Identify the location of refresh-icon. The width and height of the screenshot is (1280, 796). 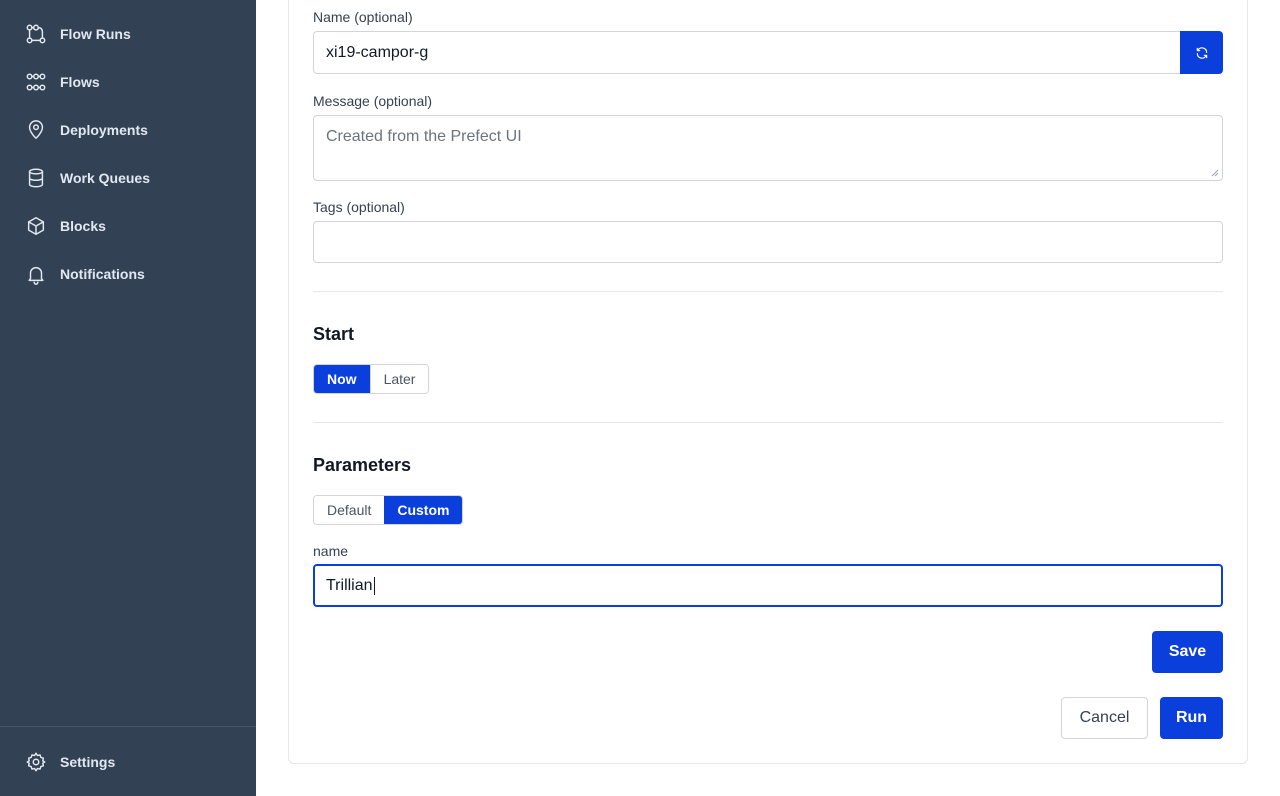
(1202, 53).